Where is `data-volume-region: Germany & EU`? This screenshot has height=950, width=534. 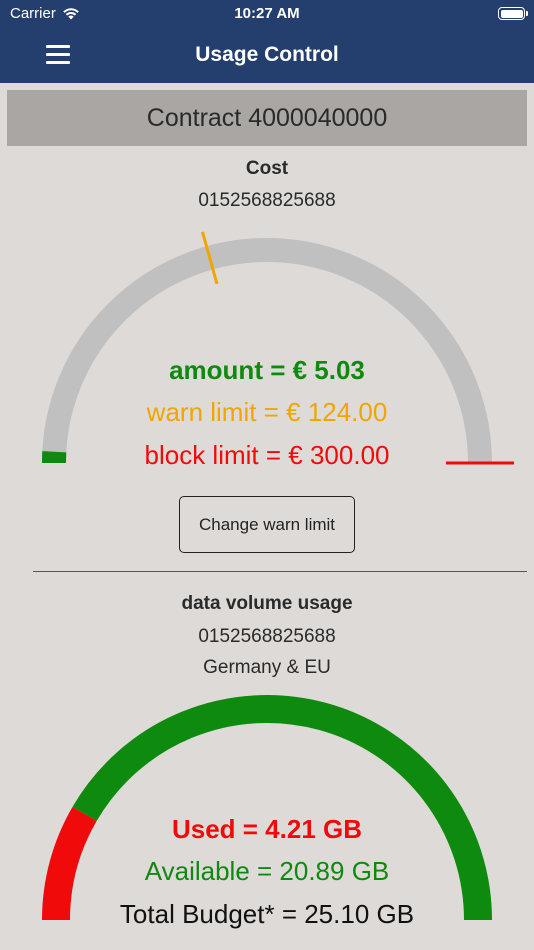 data-volume-region: Germany & EU is located at coordinates (267, 667).